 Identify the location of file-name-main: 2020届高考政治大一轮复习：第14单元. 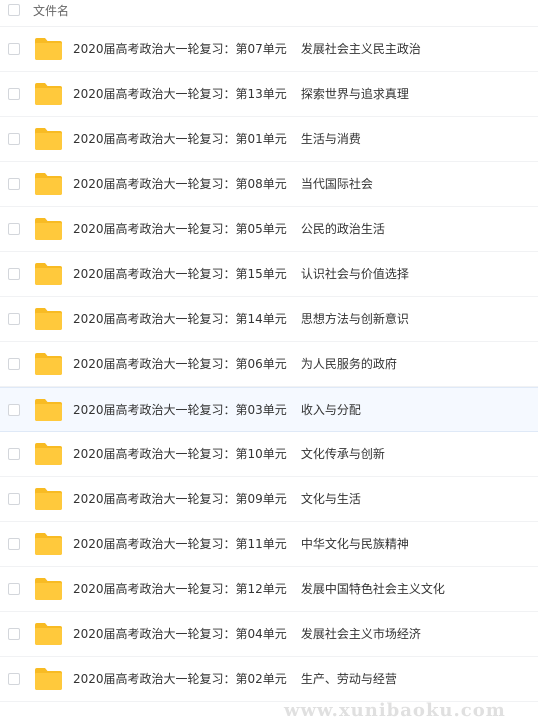
(180, 319).